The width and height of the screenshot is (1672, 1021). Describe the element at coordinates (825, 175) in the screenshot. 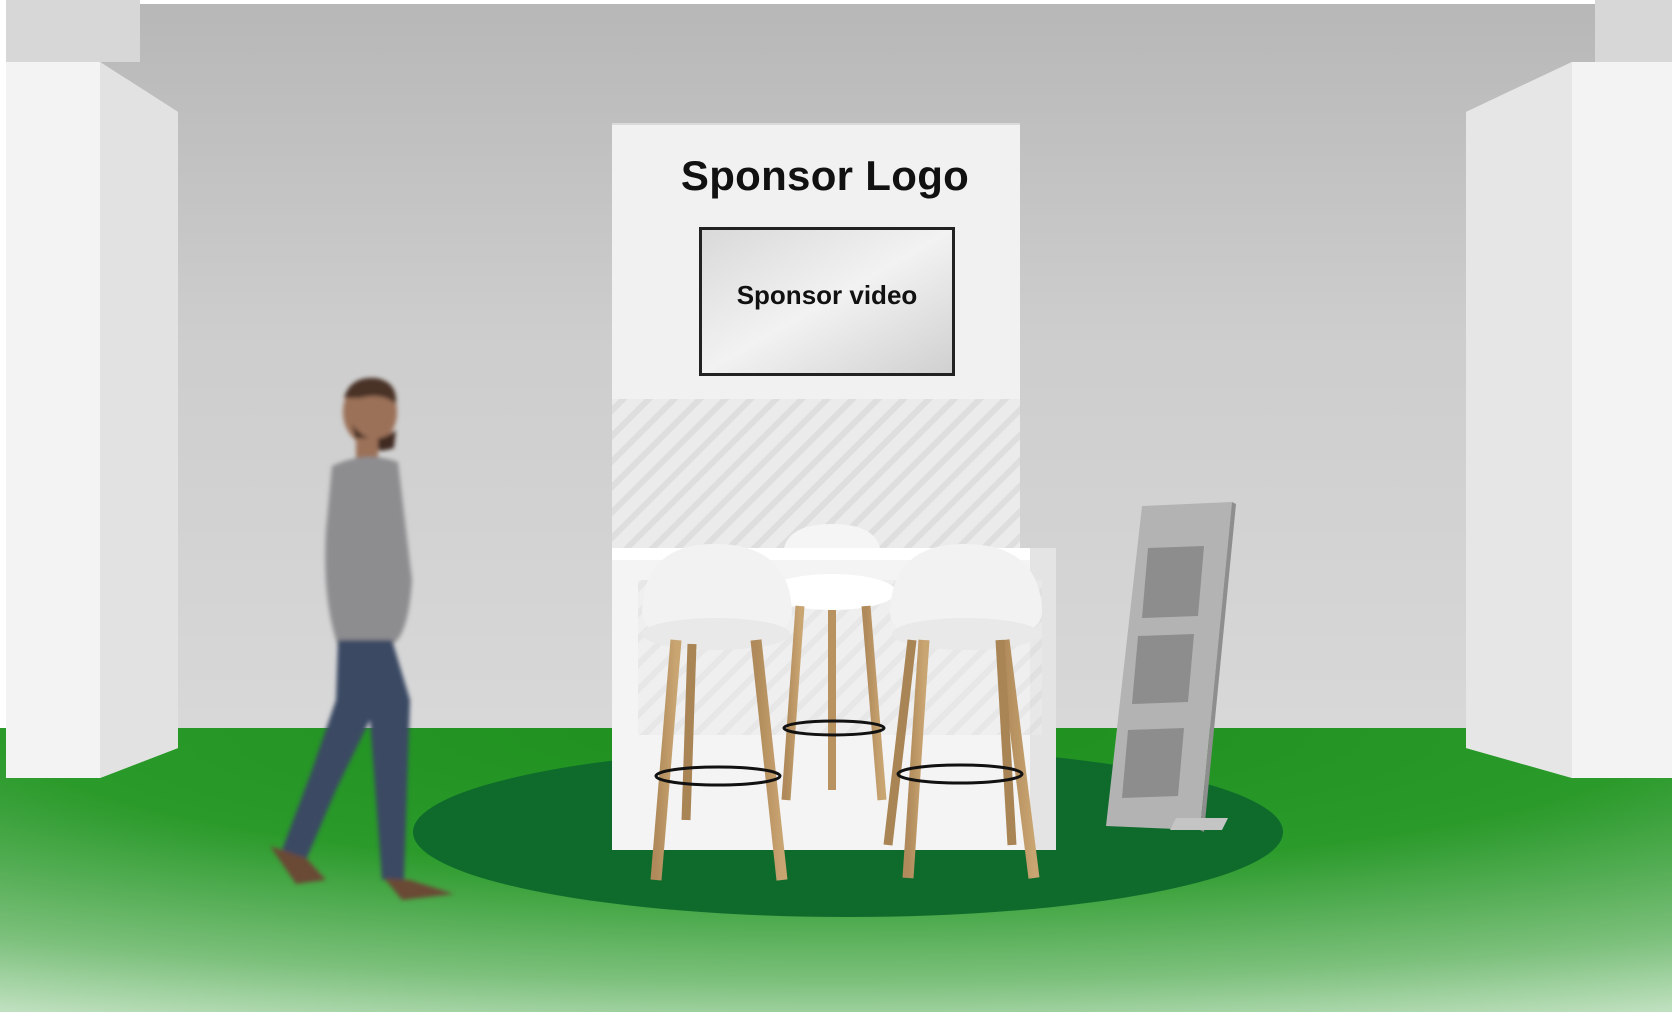

I see `sponsor-logo-text: Sponsor Logo` at that location.